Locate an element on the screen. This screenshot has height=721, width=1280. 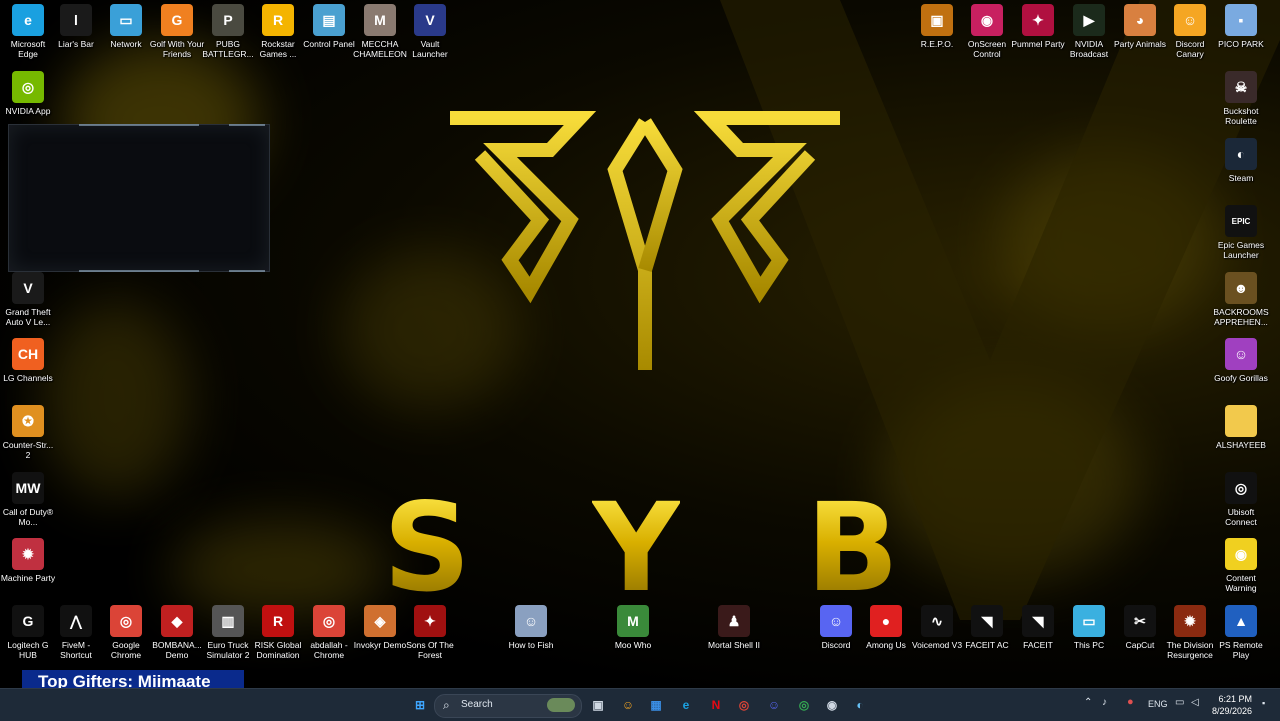
desktop-shortcut: ✂ CapCut is located at coordinates (1140, 627).